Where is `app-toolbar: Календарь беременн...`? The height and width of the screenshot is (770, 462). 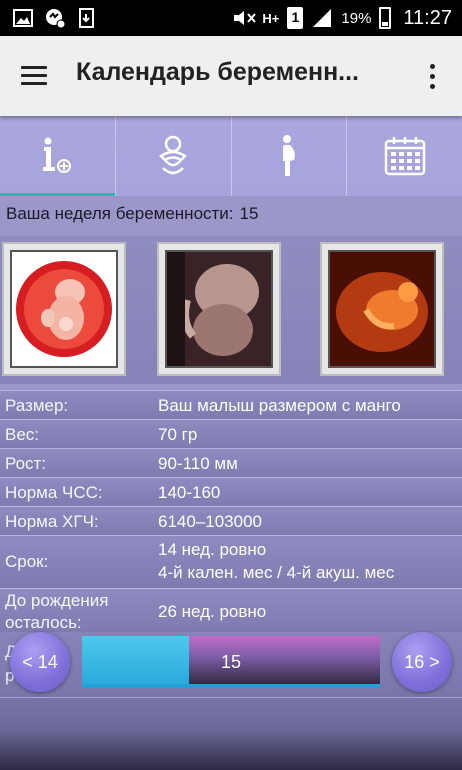 app-toolbar: Календарь беременн... is located at coordinates (231, 76).